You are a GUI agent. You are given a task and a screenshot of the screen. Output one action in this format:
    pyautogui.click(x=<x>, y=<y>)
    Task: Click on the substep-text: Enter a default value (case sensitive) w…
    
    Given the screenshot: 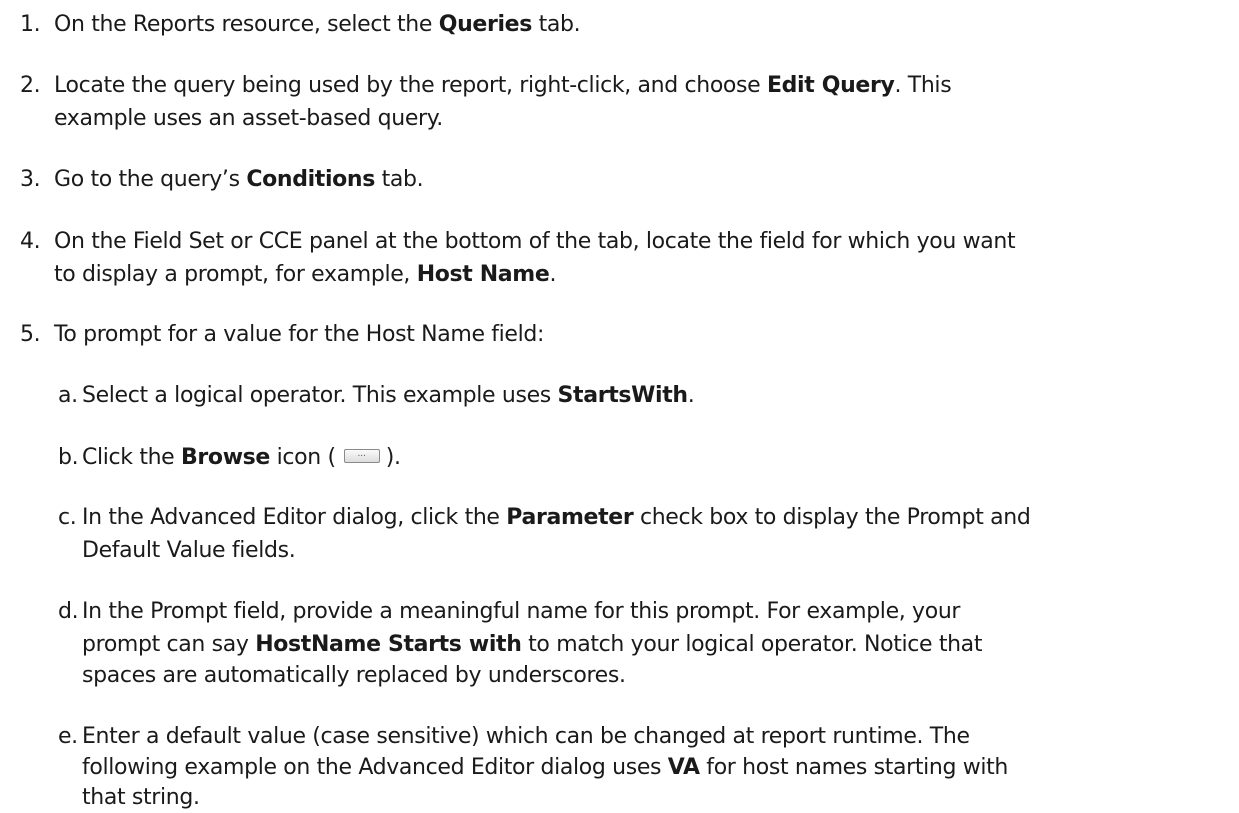 What is the action you would take?
    pyautogui.click(x=526, y=736)
    